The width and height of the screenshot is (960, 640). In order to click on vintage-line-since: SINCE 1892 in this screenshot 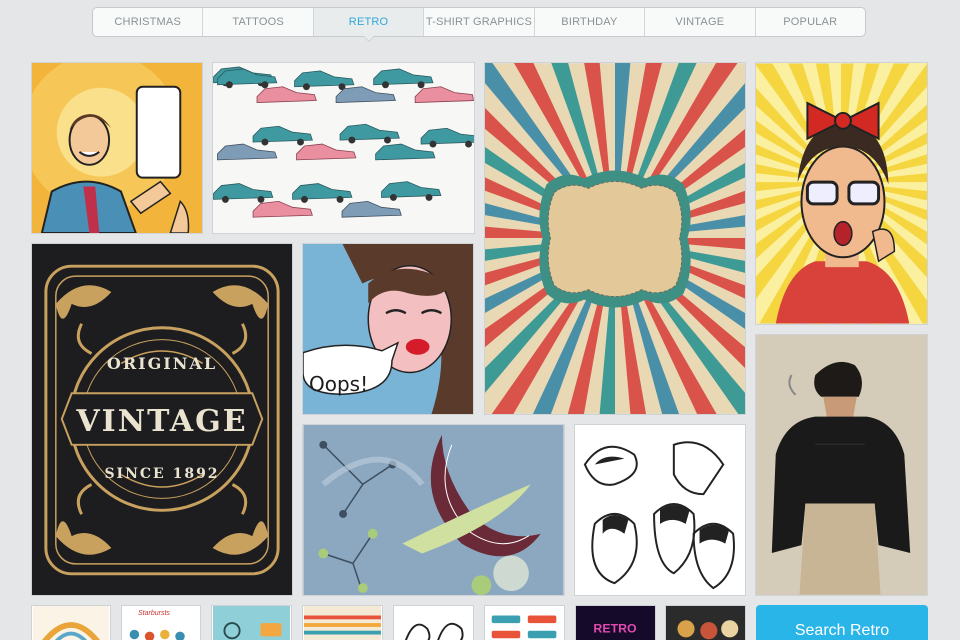, I will do `click(162, 474)`.